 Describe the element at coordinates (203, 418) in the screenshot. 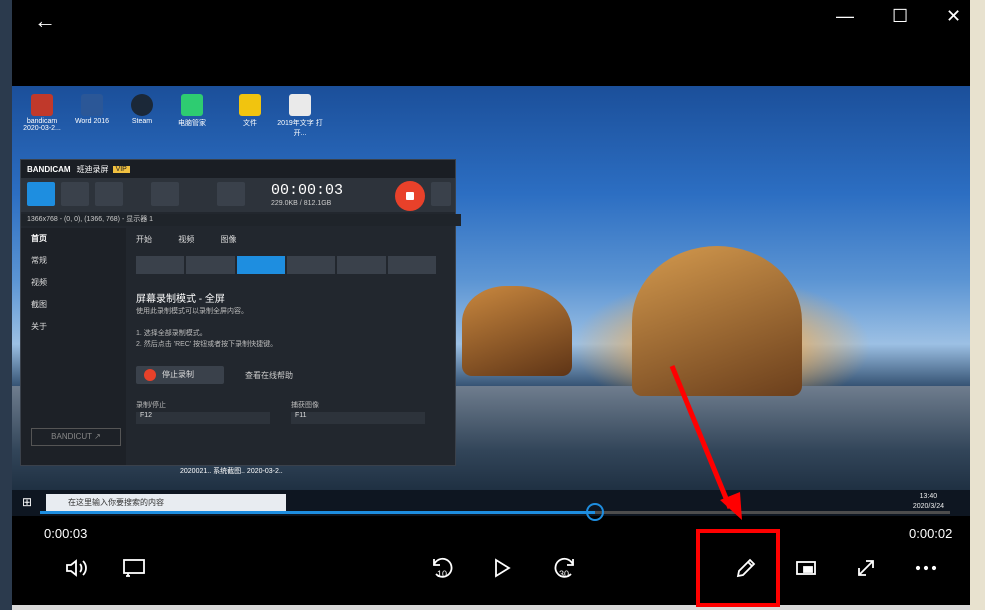

I see `hotkey-record-field: F12` at that location.